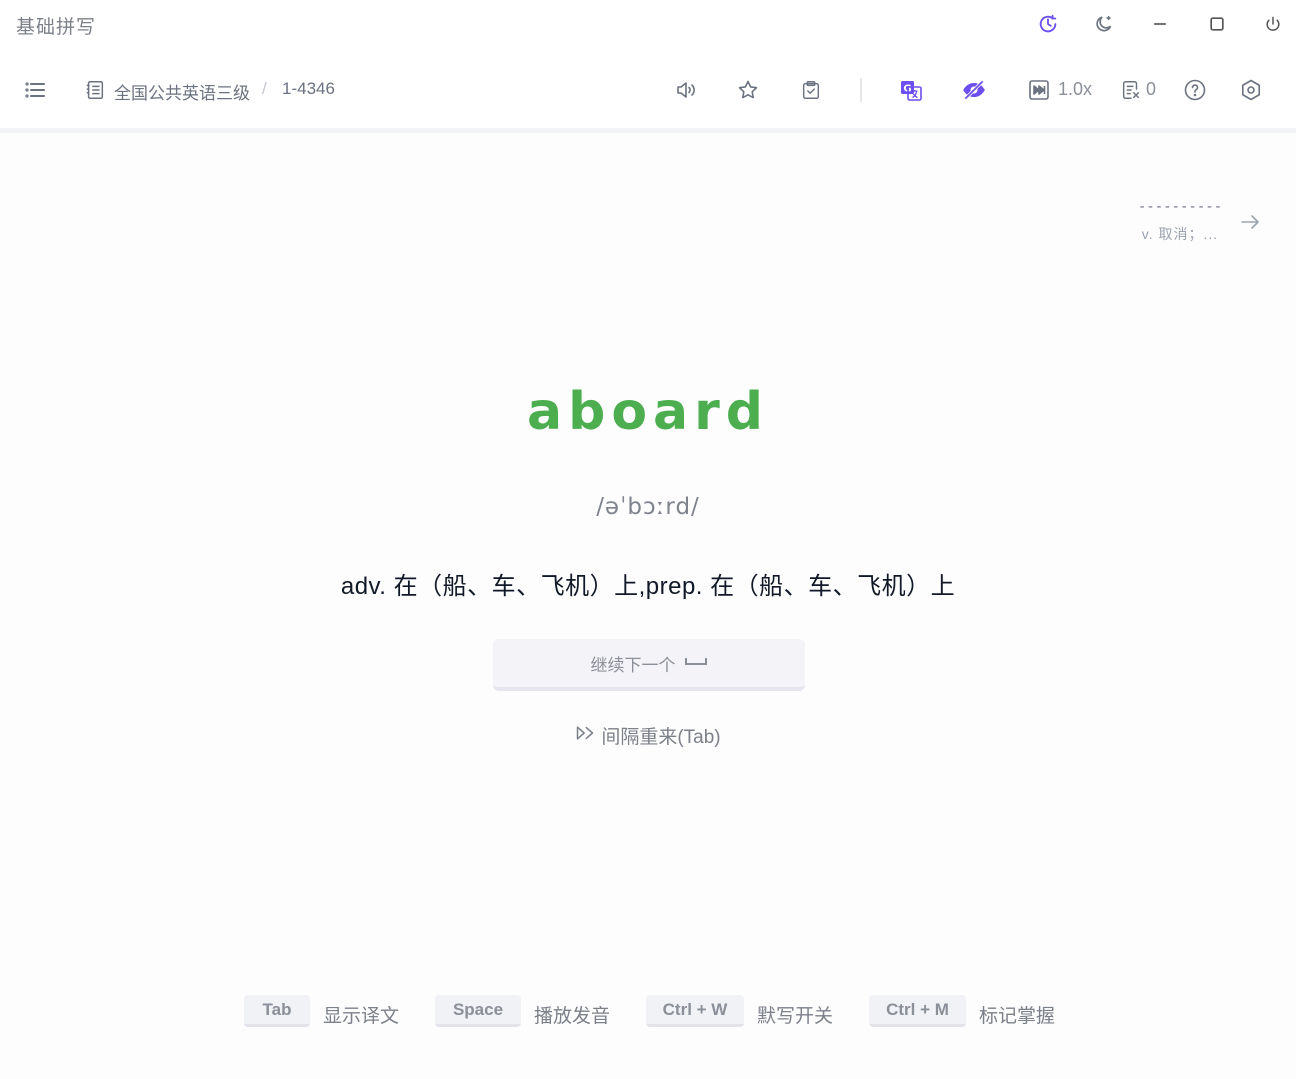 Image resolution: width=1296 pixels, height=1079 pixels. Describe the element at coordinates (1160, 24) in the screenshot. I see `minimize-icon` at that location.